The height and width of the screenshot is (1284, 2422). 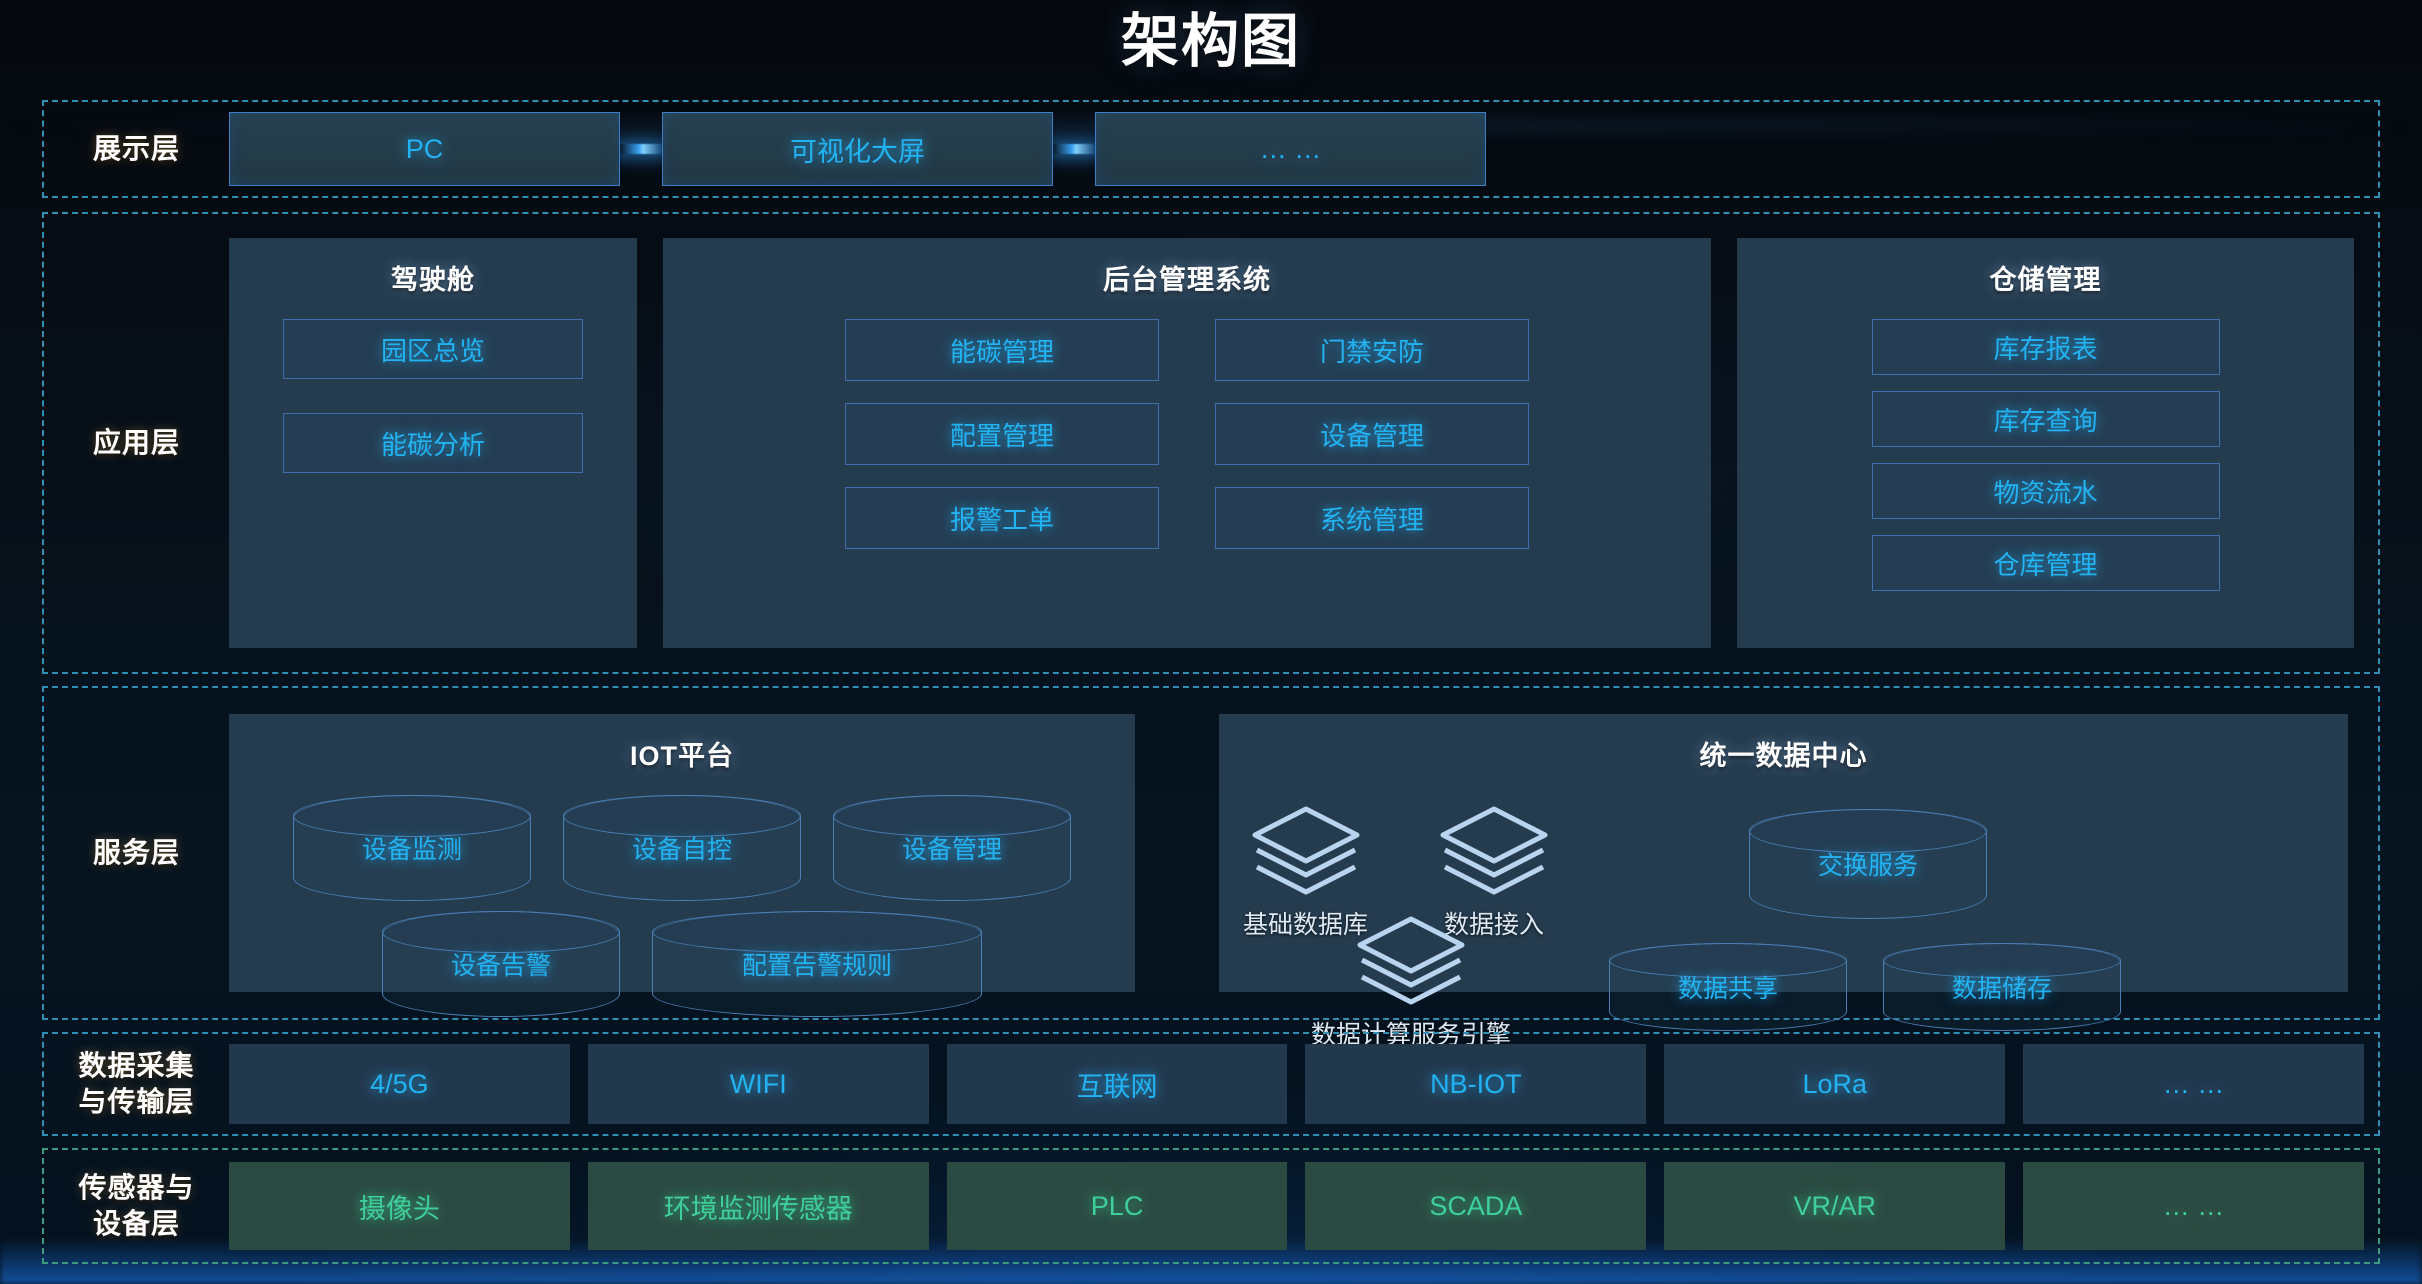 I want to click on app-chip-carbon-analysis: 能碳分析, so click(x=433, y=443).